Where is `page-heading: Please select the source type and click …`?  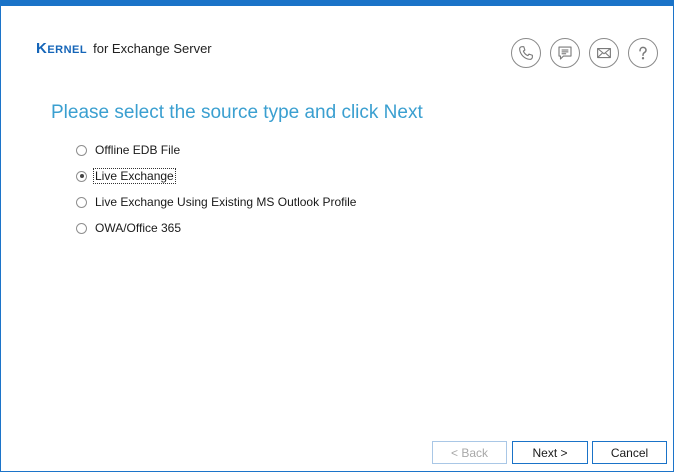
page-heading: Please select the source type and click … is located at coordinates (237, 112).